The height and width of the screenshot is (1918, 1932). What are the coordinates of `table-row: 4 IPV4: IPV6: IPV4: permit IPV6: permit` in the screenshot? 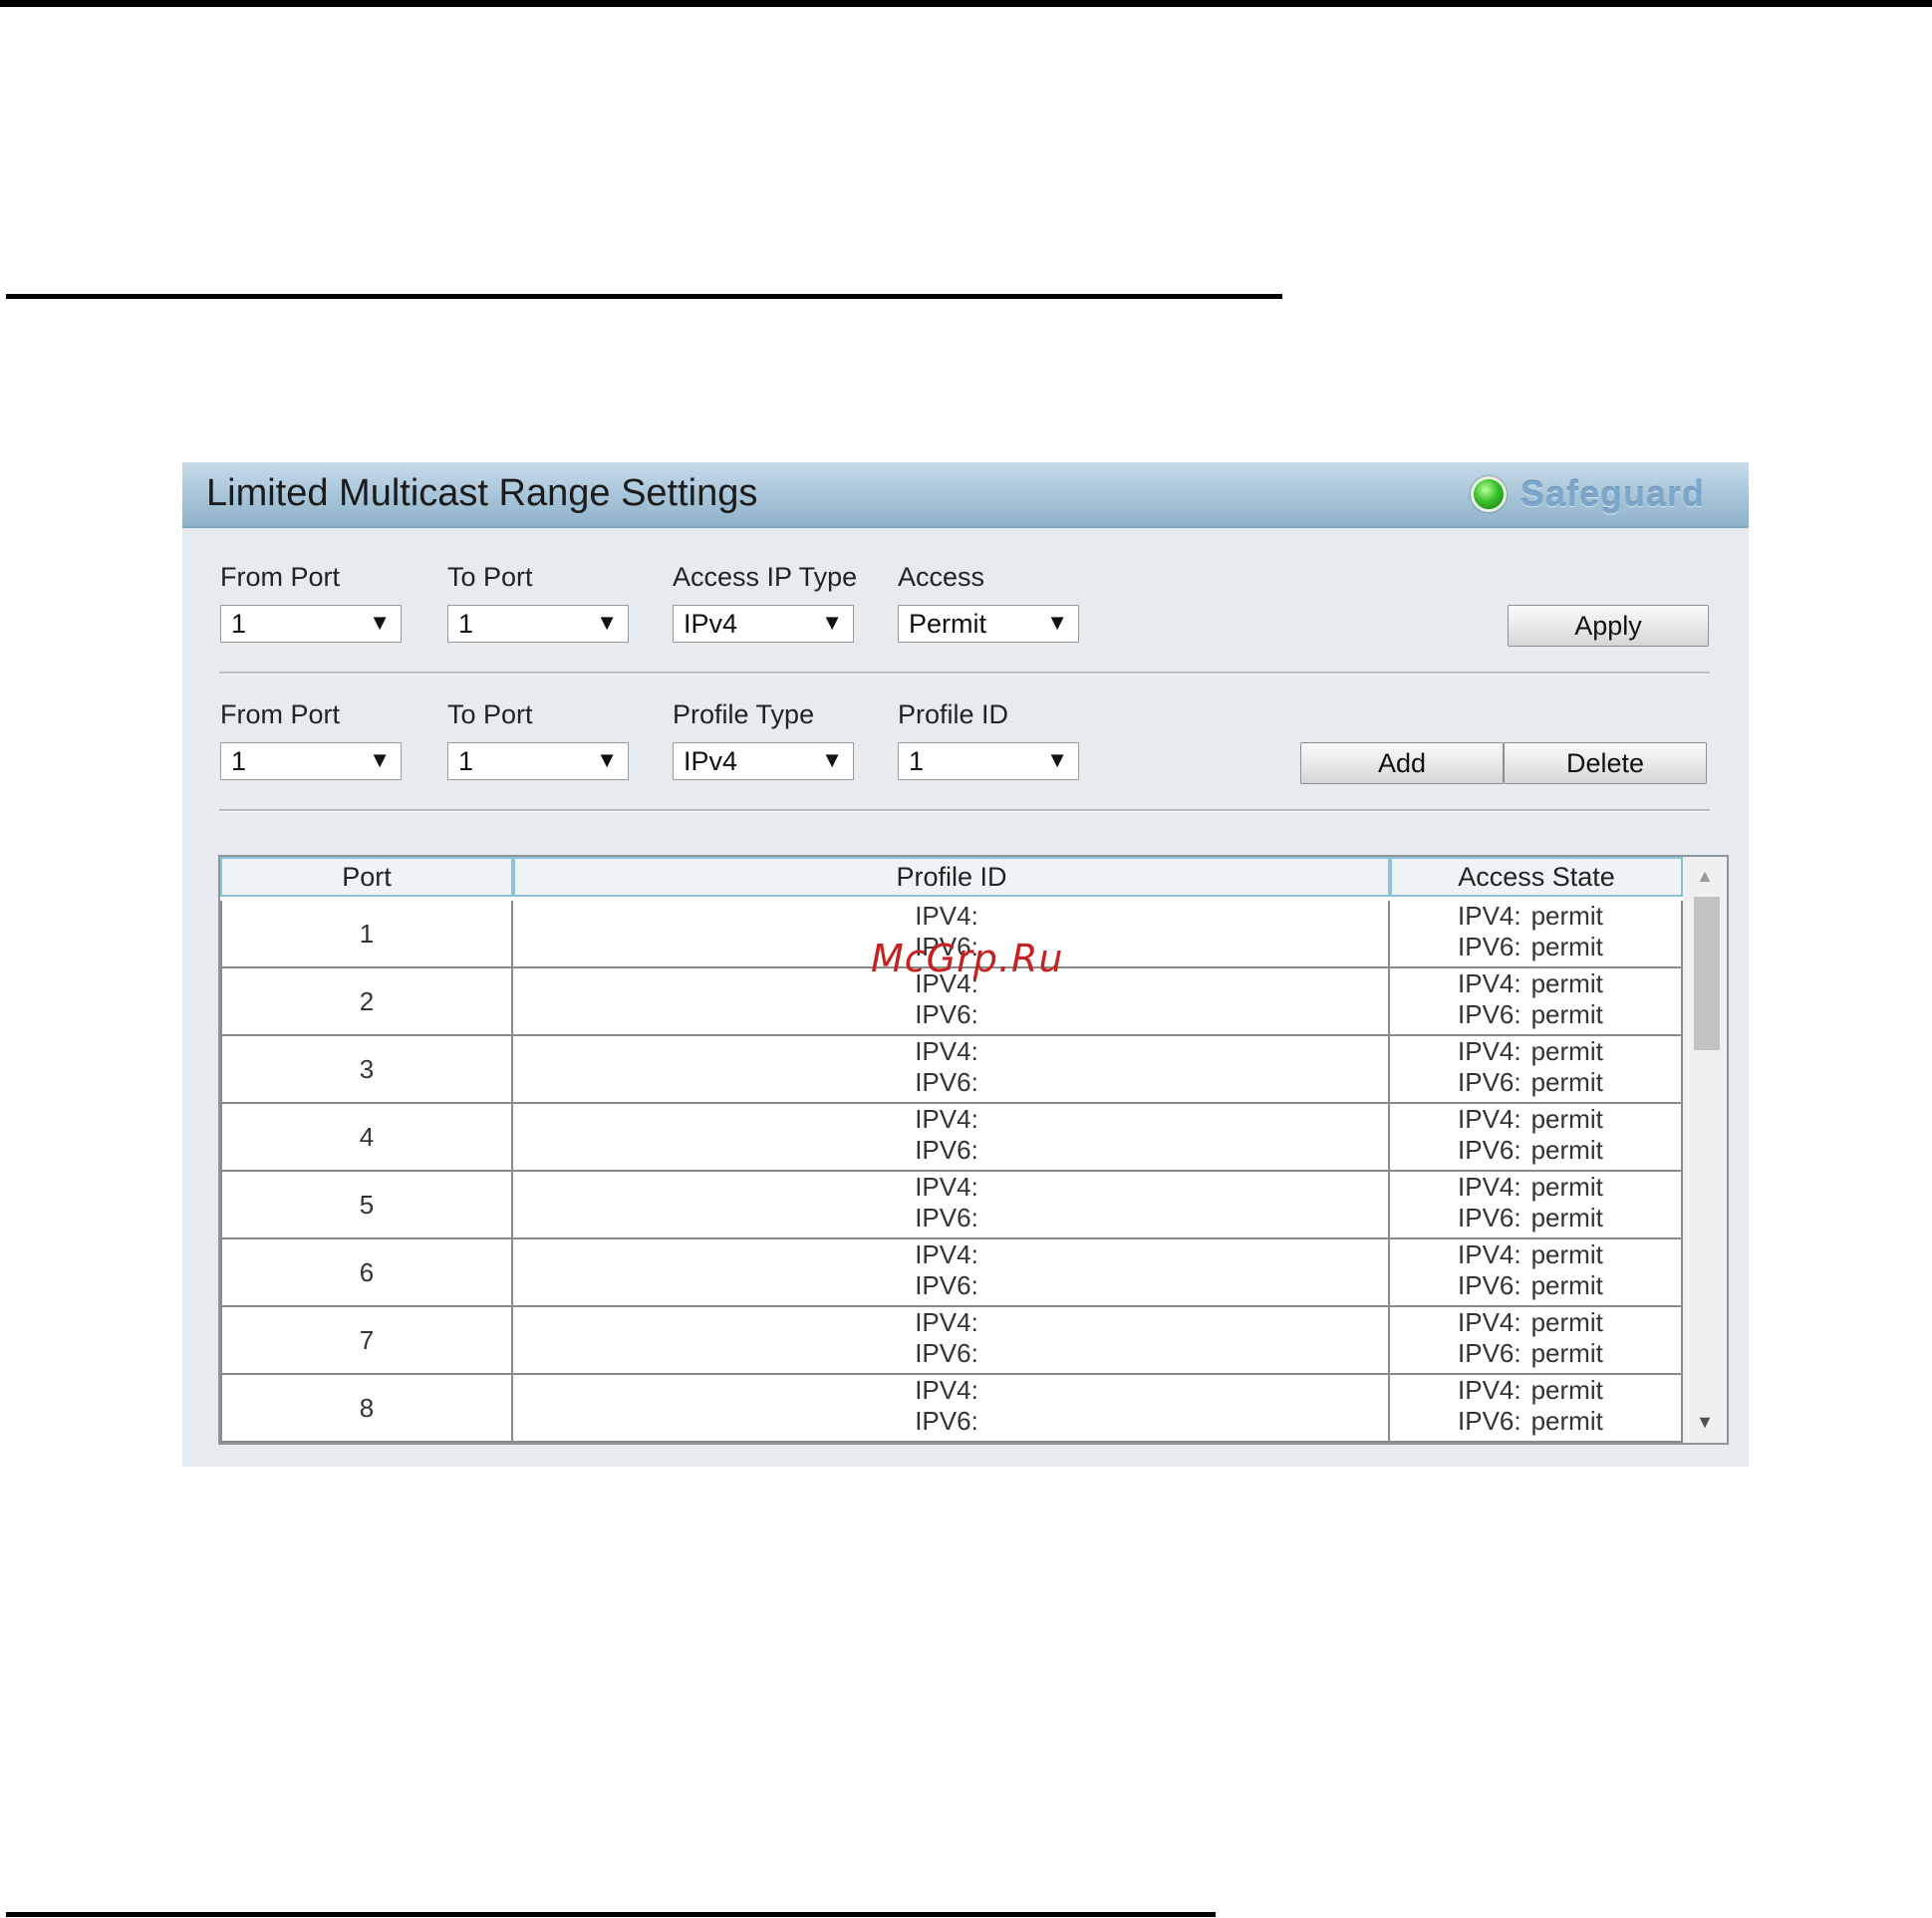 It's located at (951, 1138).